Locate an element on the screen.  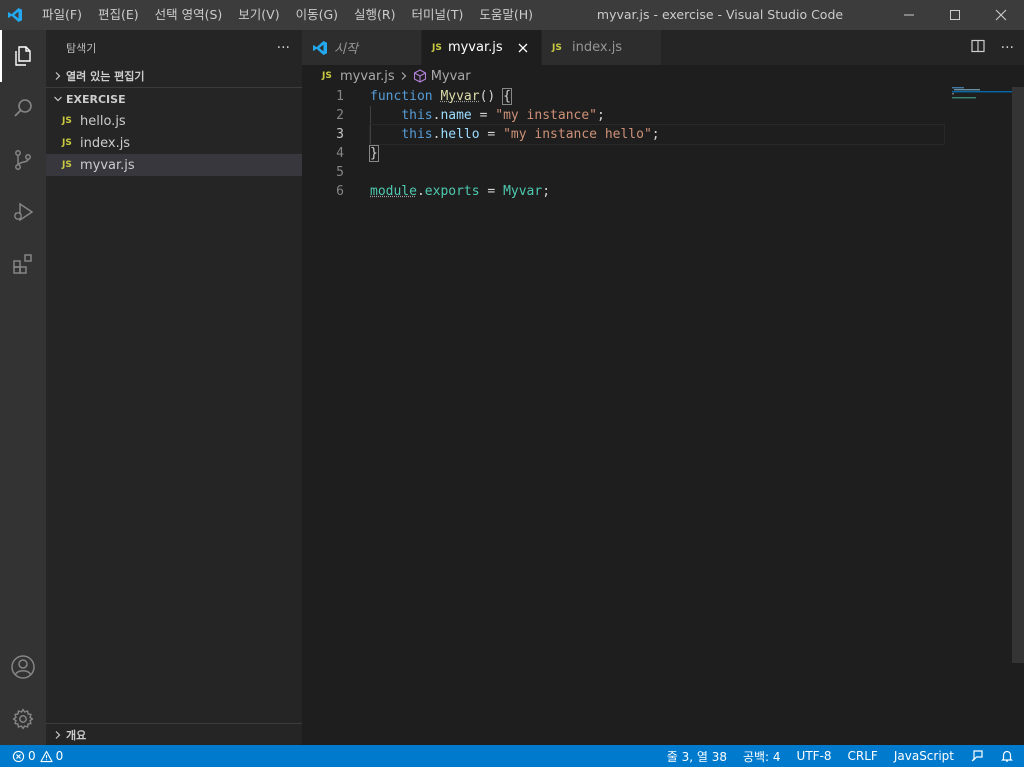
notifications-button is located at coordinates (1007, 756).